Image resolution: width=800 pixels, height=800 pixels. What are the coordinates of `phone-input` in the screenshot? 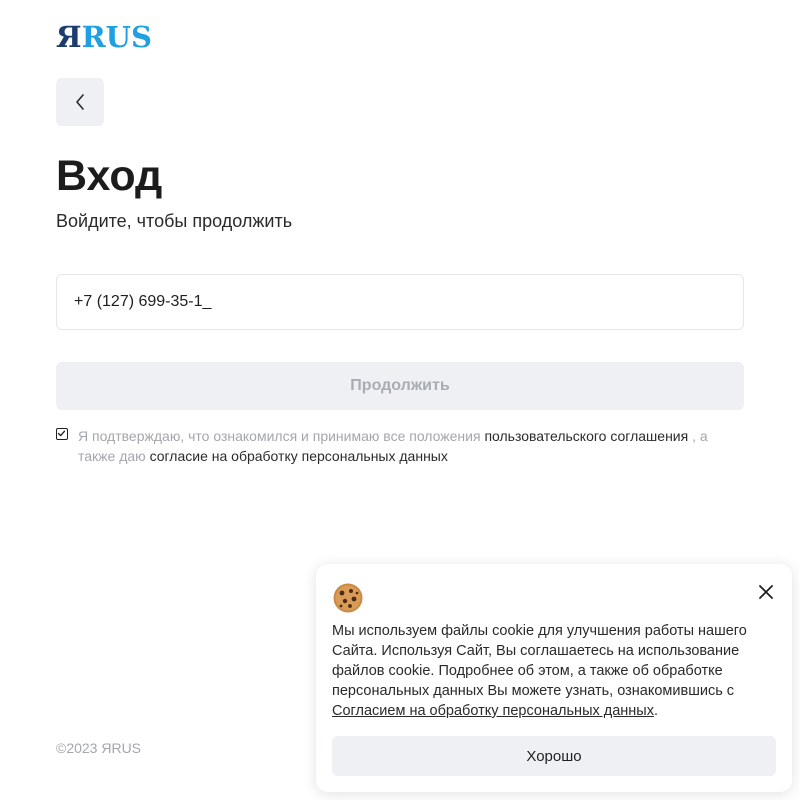 It's located at (400, 302).